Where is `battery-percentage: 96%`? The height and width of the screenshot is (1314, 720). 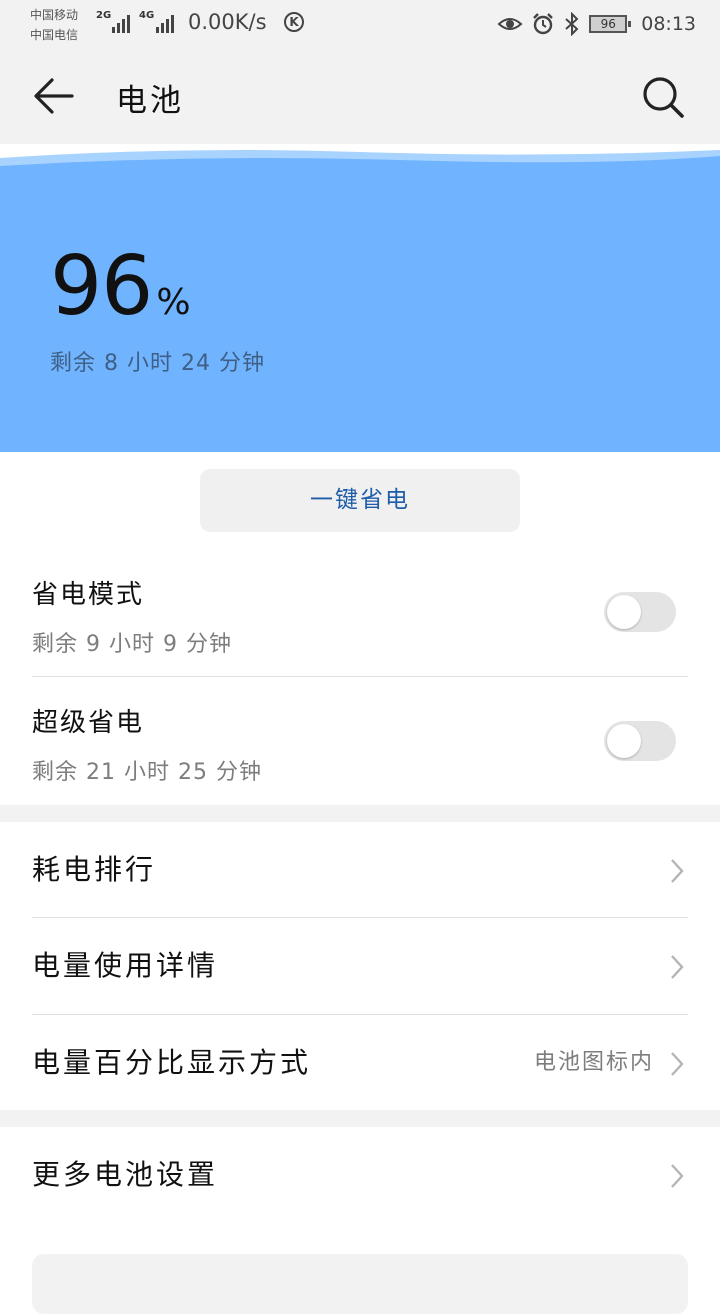 battery-percentage: 96% is located at coordinates (120, 286).